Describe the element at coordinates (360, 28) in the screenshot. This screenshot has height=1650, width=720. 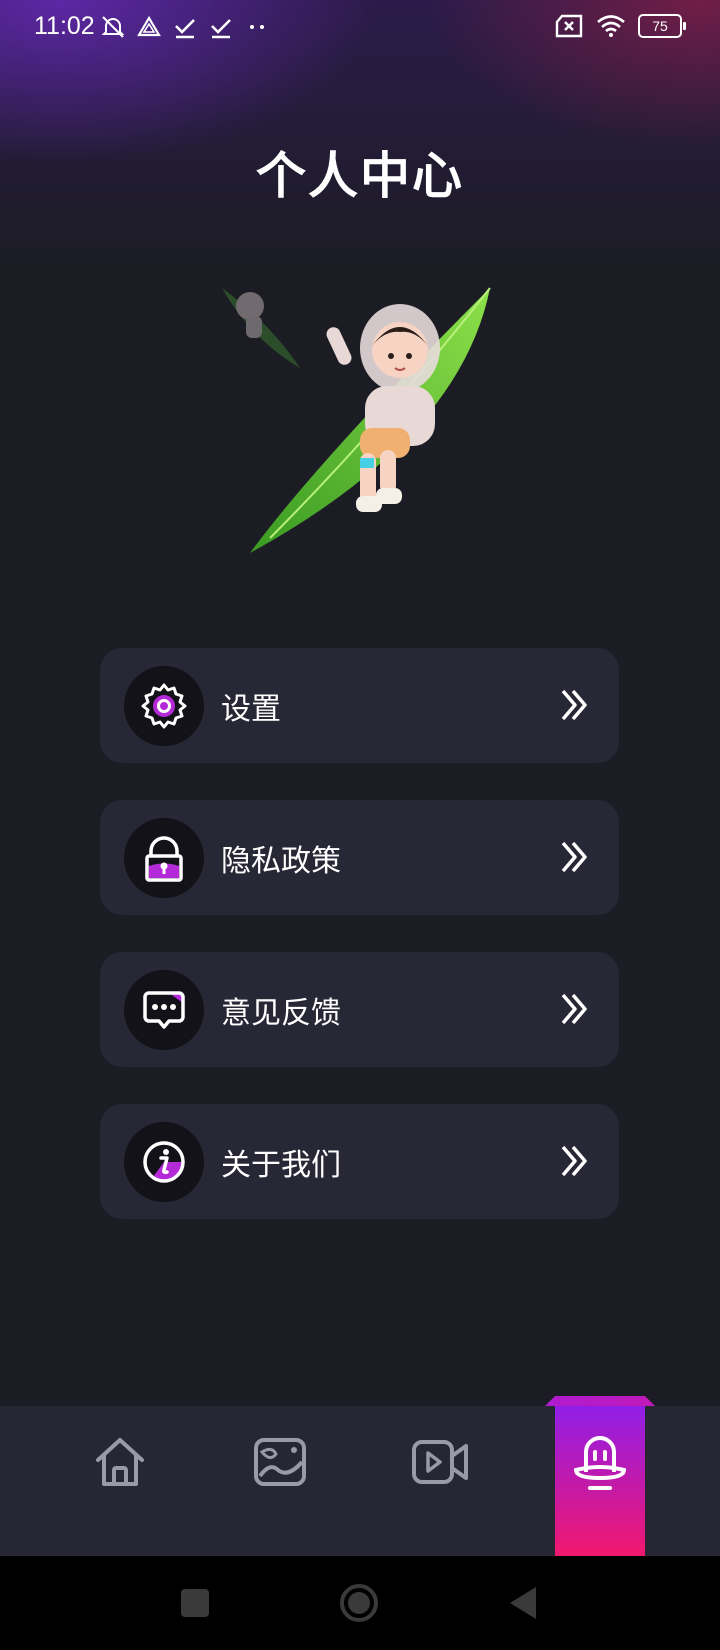
I see `status-bar: 11:02 75` at that location.